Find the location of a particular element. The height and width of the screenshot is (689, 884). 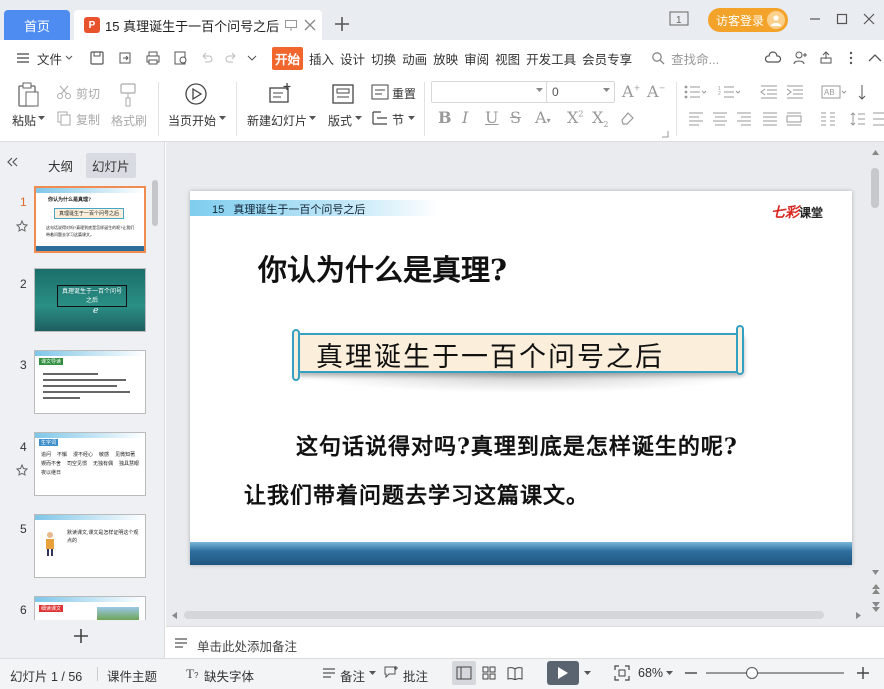

menu-tab-slideshow: 放映 is located at coordinates (445, 58).